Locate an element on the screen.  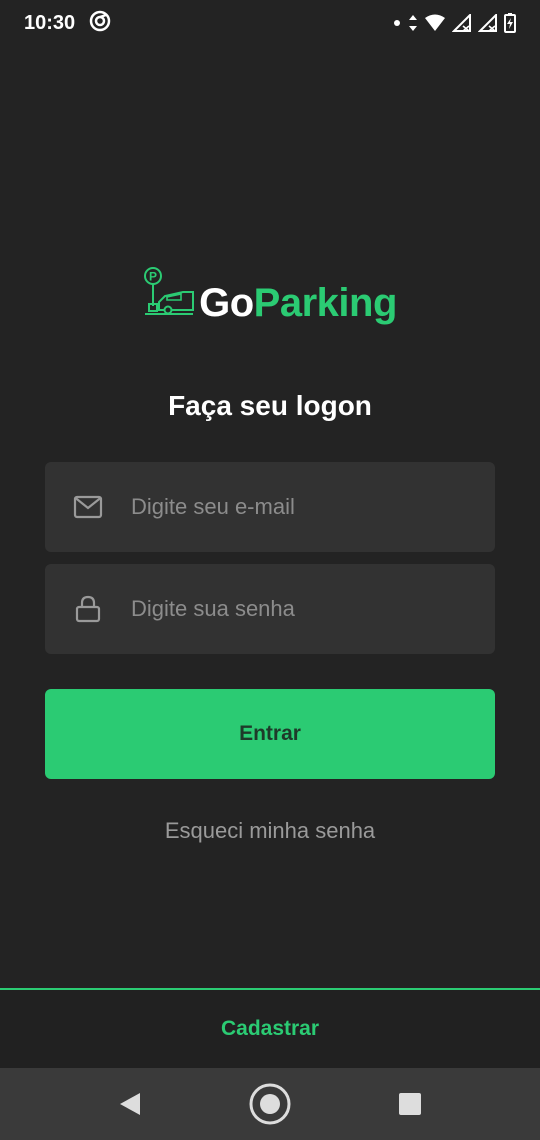
email-field is located at coordinates (270, 507).